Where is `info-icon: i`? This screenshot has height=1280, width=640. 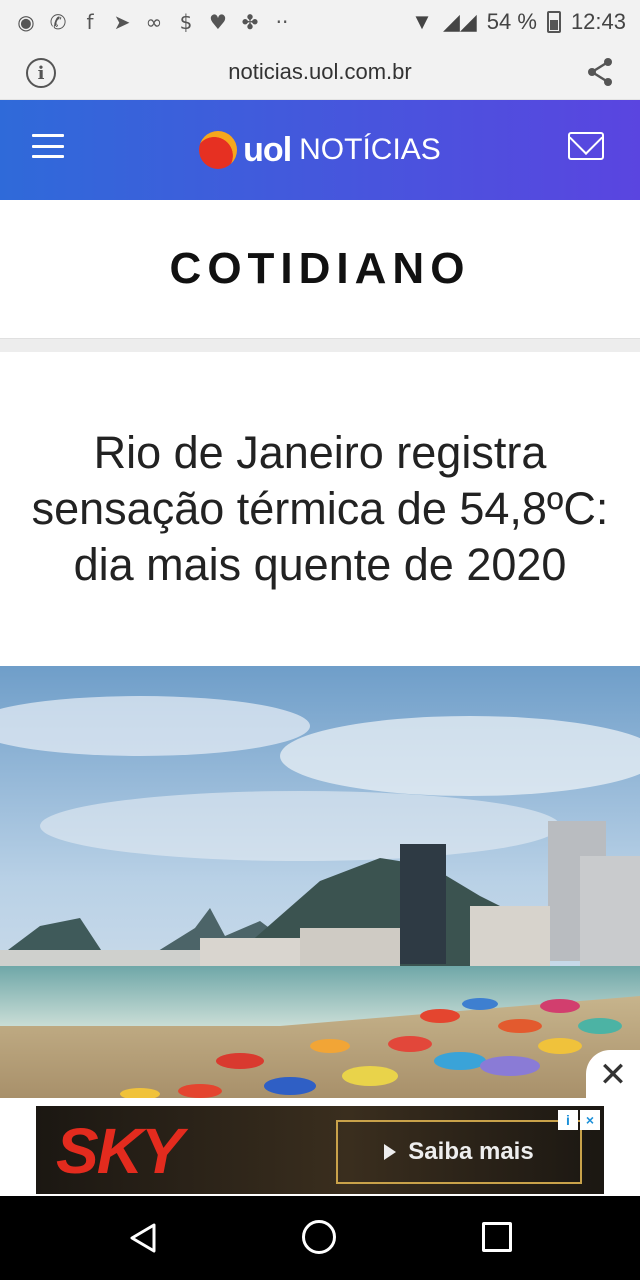
info-icon: i is located at coordinates (41, 73).